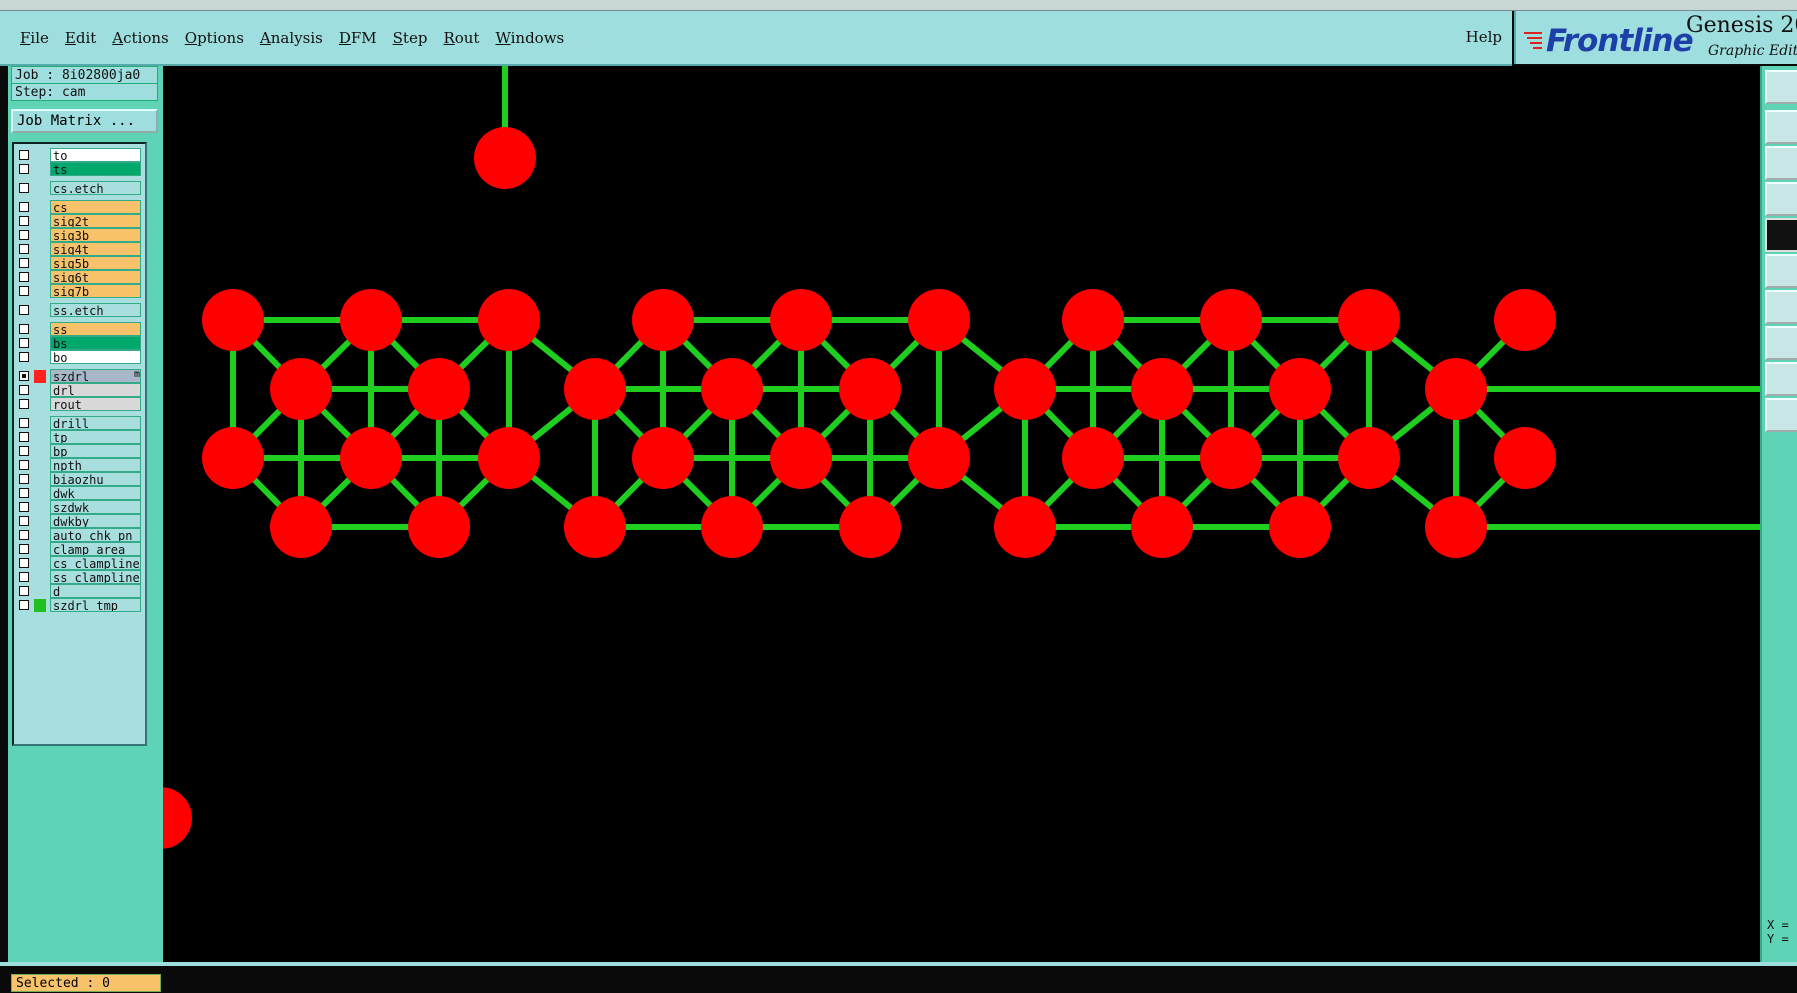 The width and height of the screenshot is (1797, 993). Describe the element at coordinates (95, 423) in the screenshot. I see `layer-name: drill` at that location.